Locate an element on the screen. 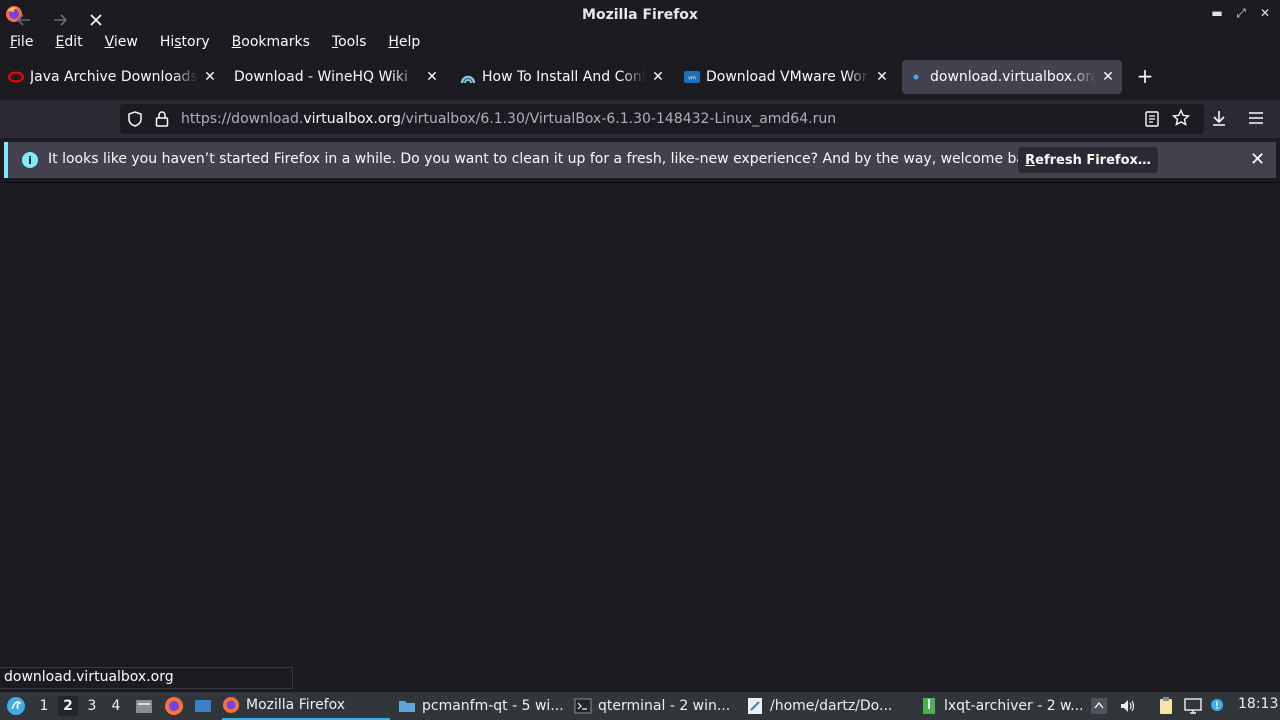  network-icon is located at coordinates (1193, 706).